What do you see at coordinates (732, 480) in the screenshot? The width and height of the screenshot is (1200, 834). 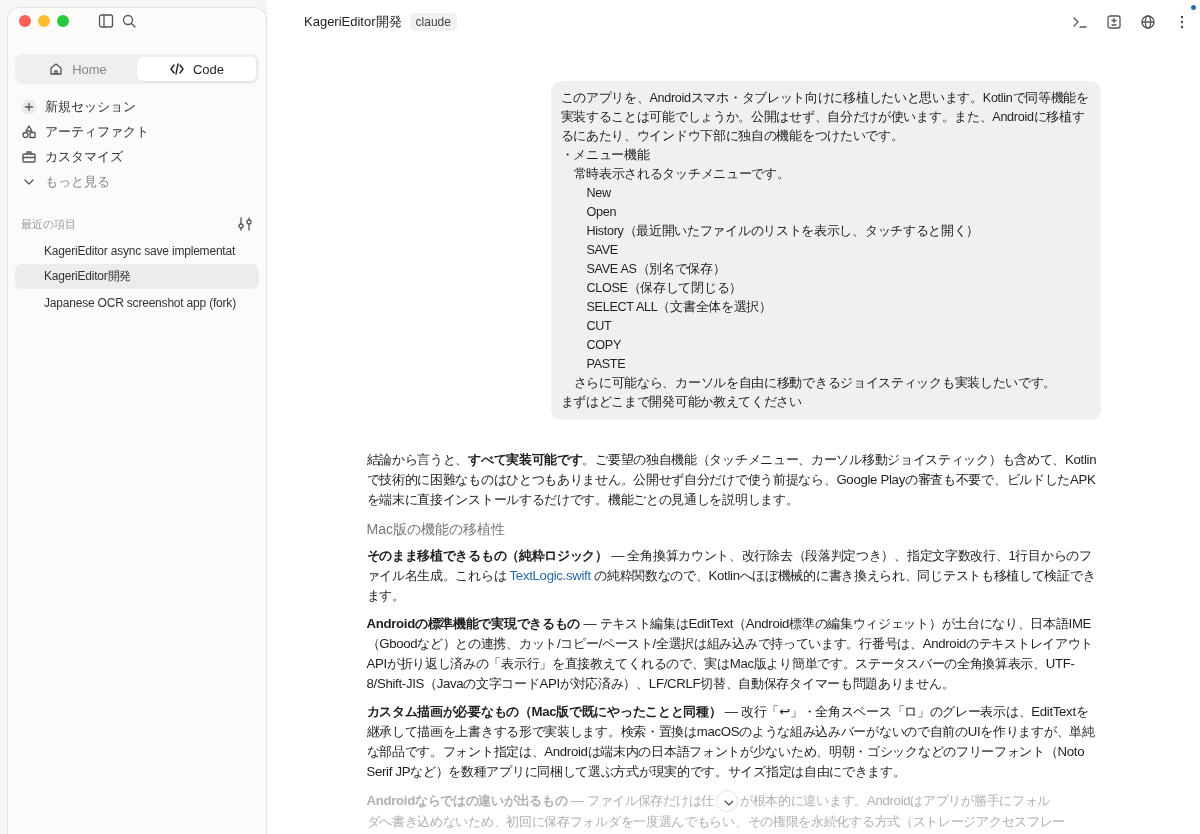 I see `paragraph: 結論から言うと、すべて実装可能です。ご要望の独自機能（タッチメニュー、カーソル移動ジョイスティック）も含めて、Kotlinで技術的に困難なものはひとつもありません。公開せず自分だけで使う前提なら、Google Playの審査も不要で、ビルドしたAPKを端末に直接インストールするだけです。機能ごとの見通しを説明します。` at bounding box center [732, 480].